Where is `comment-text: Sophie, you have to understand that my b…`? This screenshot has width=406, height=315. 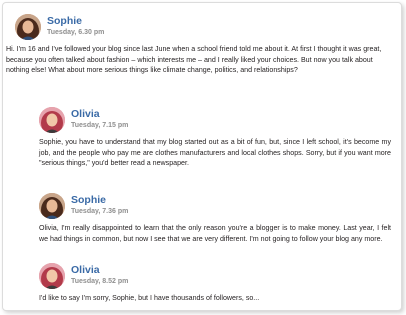
comment-text: Sophie, you have to understand that my b… is located at coordinates (215, 152).